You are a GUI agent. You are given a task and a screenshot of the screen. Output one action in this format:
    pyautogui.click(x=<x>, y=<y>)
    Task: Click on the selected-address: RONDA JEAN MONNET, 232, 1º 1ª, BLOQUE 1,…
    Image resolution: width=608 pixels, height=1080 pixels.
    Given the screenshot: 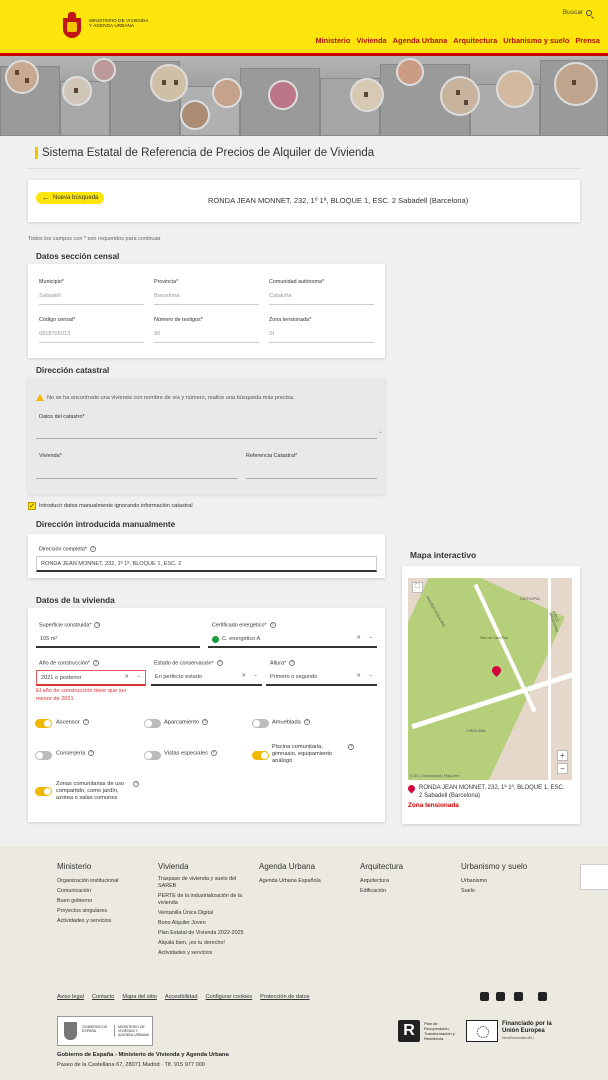 What is the action you would take?
    pyautogui.click(x=338, y=200)
    